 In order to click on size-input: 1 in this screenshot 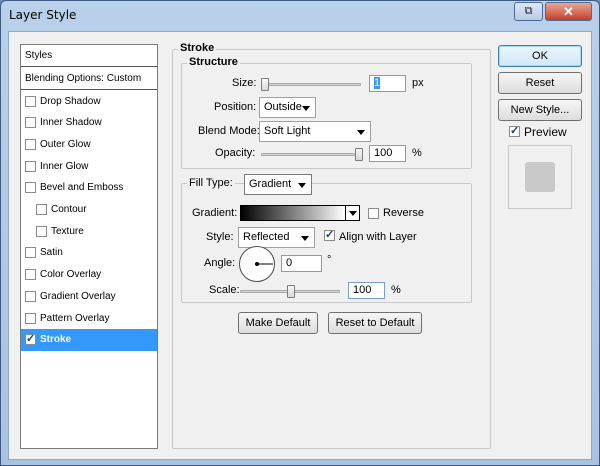, I will do `click(387, 83)`.